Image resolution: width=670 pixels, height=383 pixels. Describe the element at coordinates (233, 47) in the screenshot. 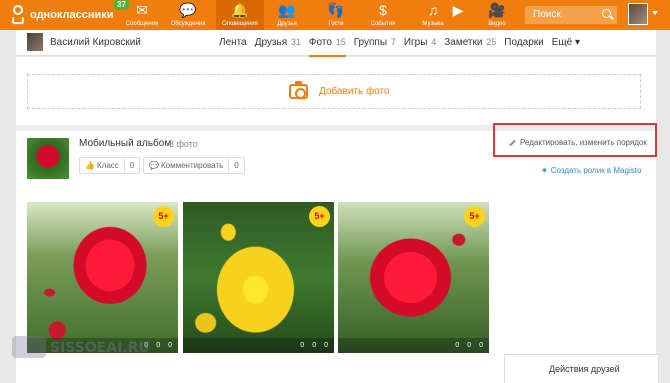

I see `tab-feed: Лента` at that location.